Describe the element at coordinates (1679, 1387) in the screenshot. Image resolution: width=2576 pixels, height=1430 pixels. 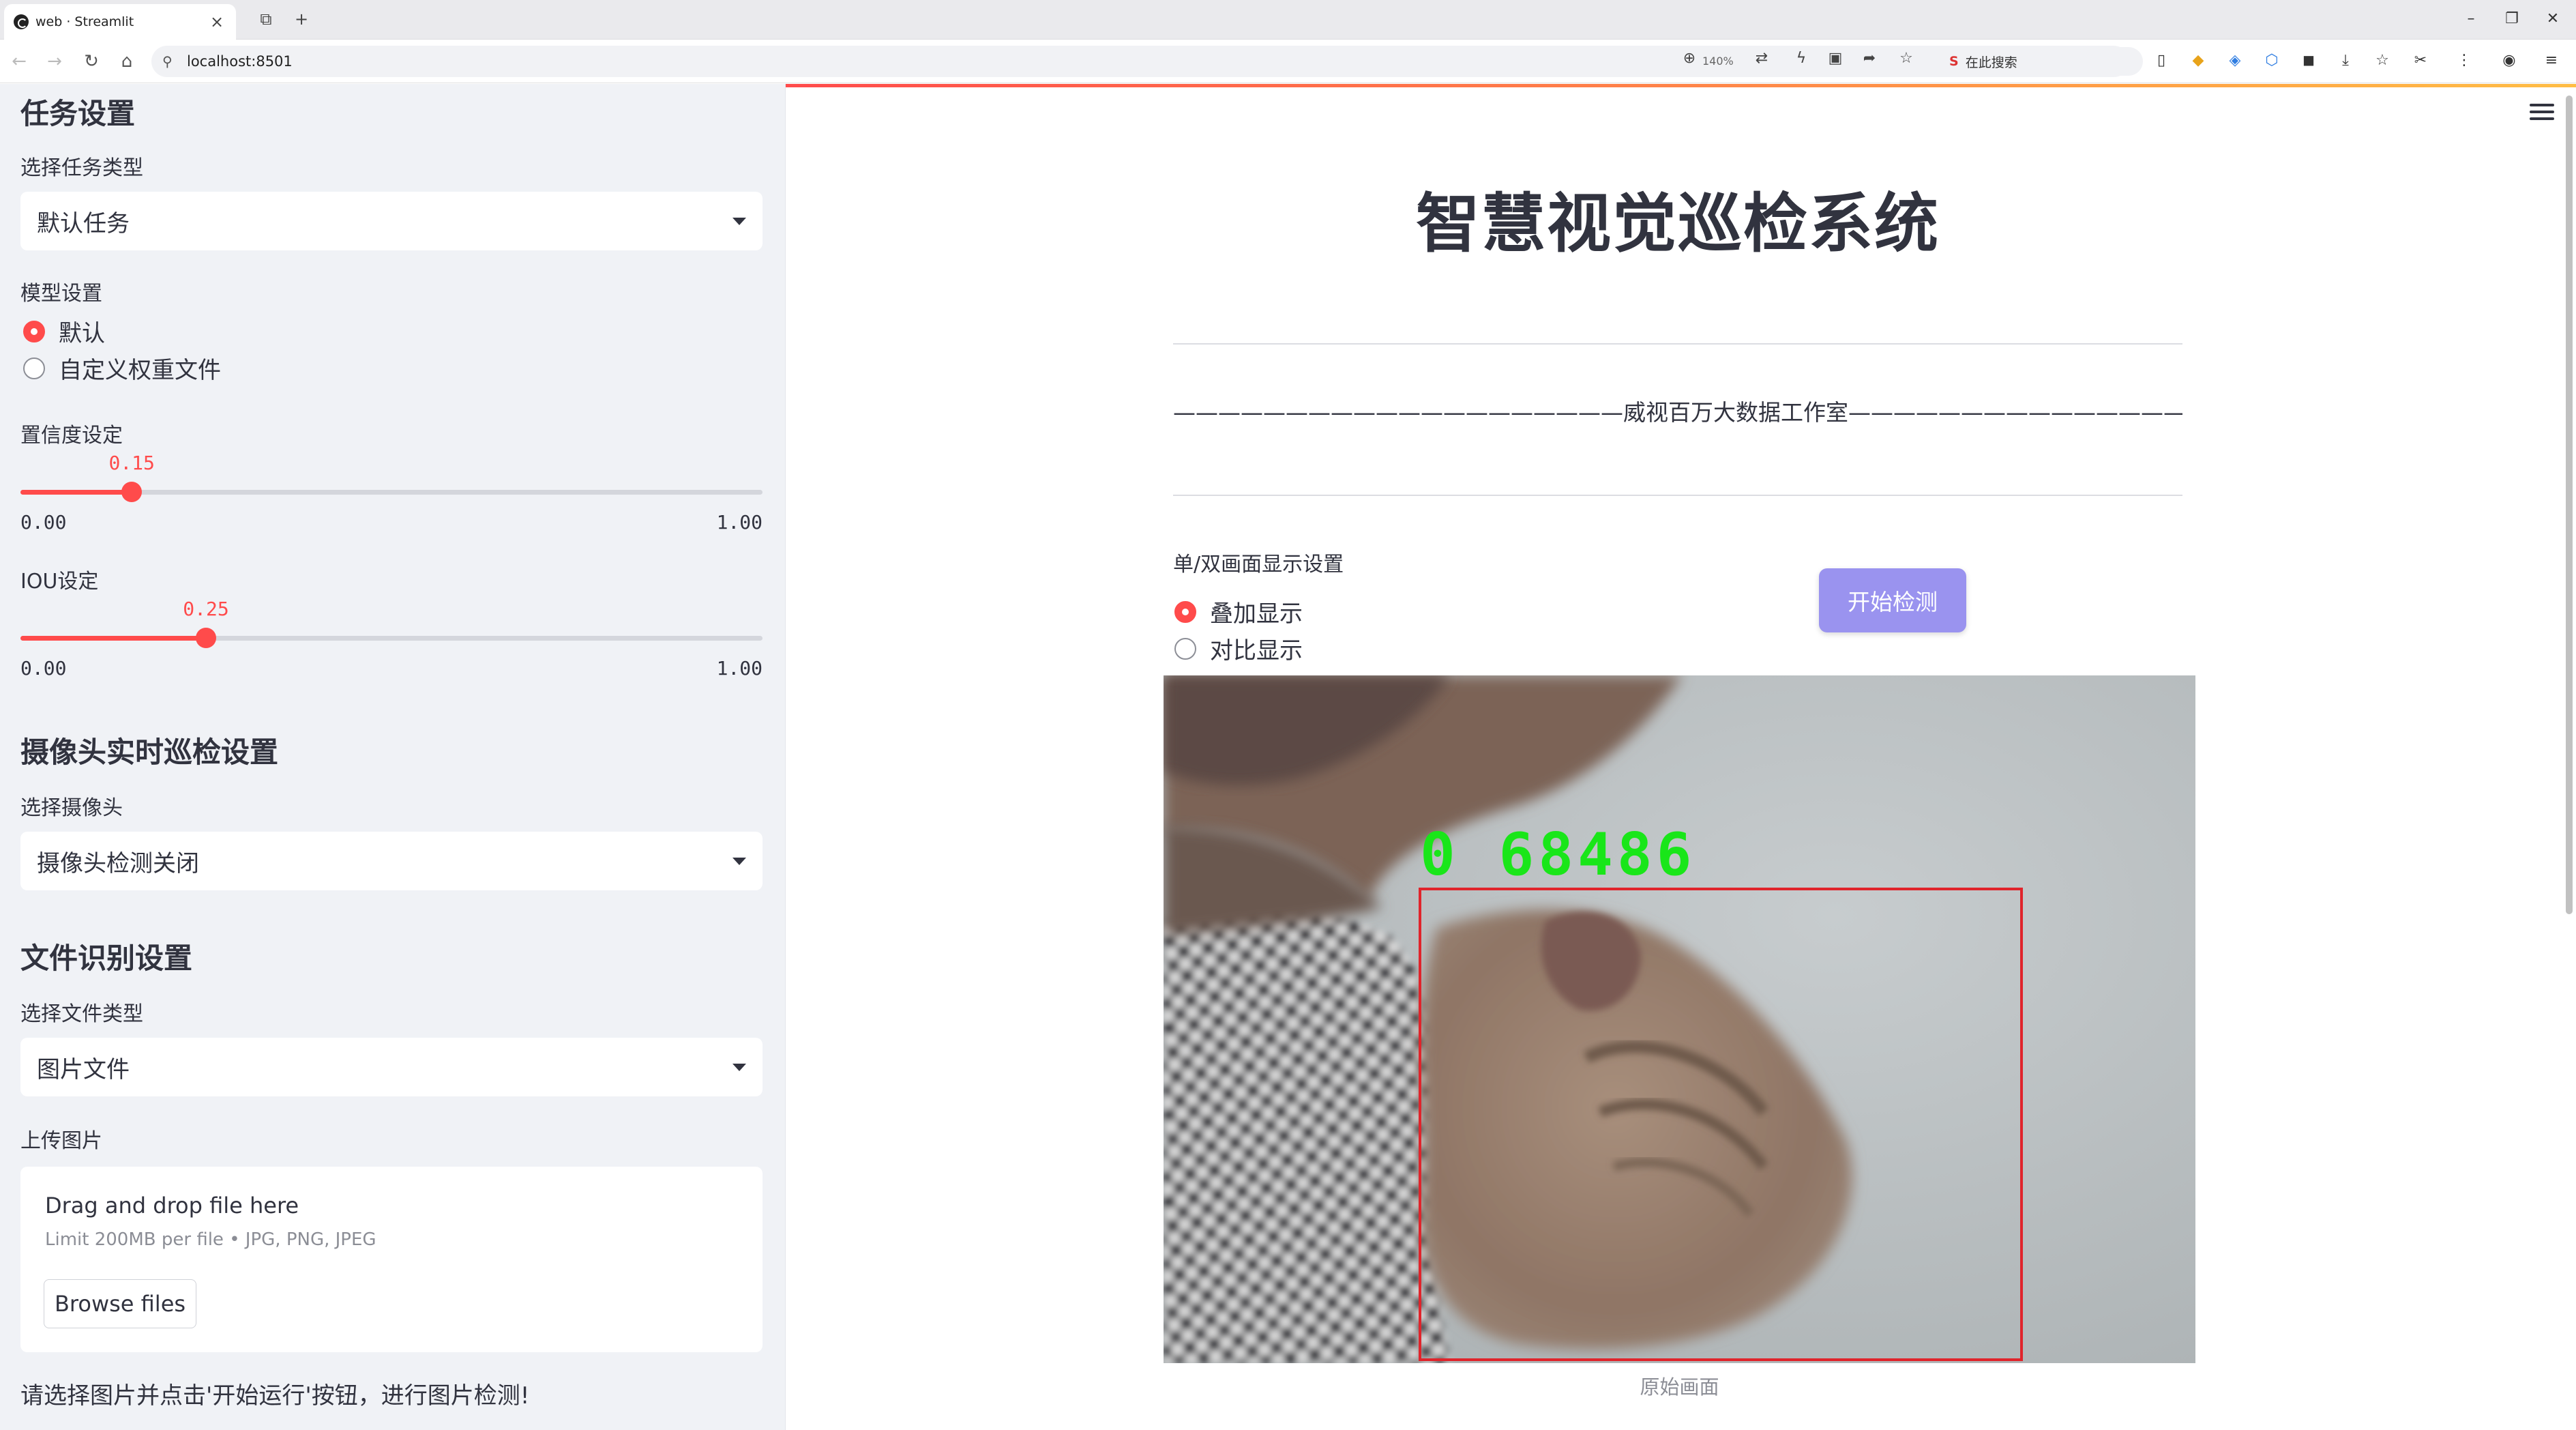
I see `image-caption: 原始画面` at that location.